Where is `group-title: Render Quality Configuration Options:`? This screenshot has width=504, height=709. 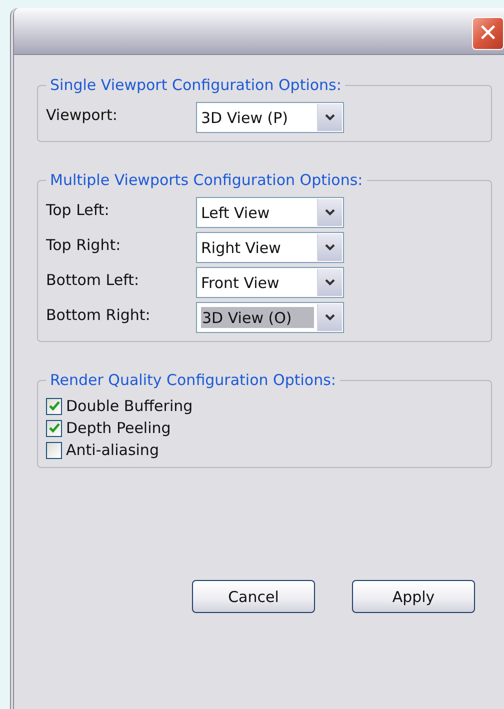 group-title: Render Quality Configuration Options: is located at coordinates (193, 380).